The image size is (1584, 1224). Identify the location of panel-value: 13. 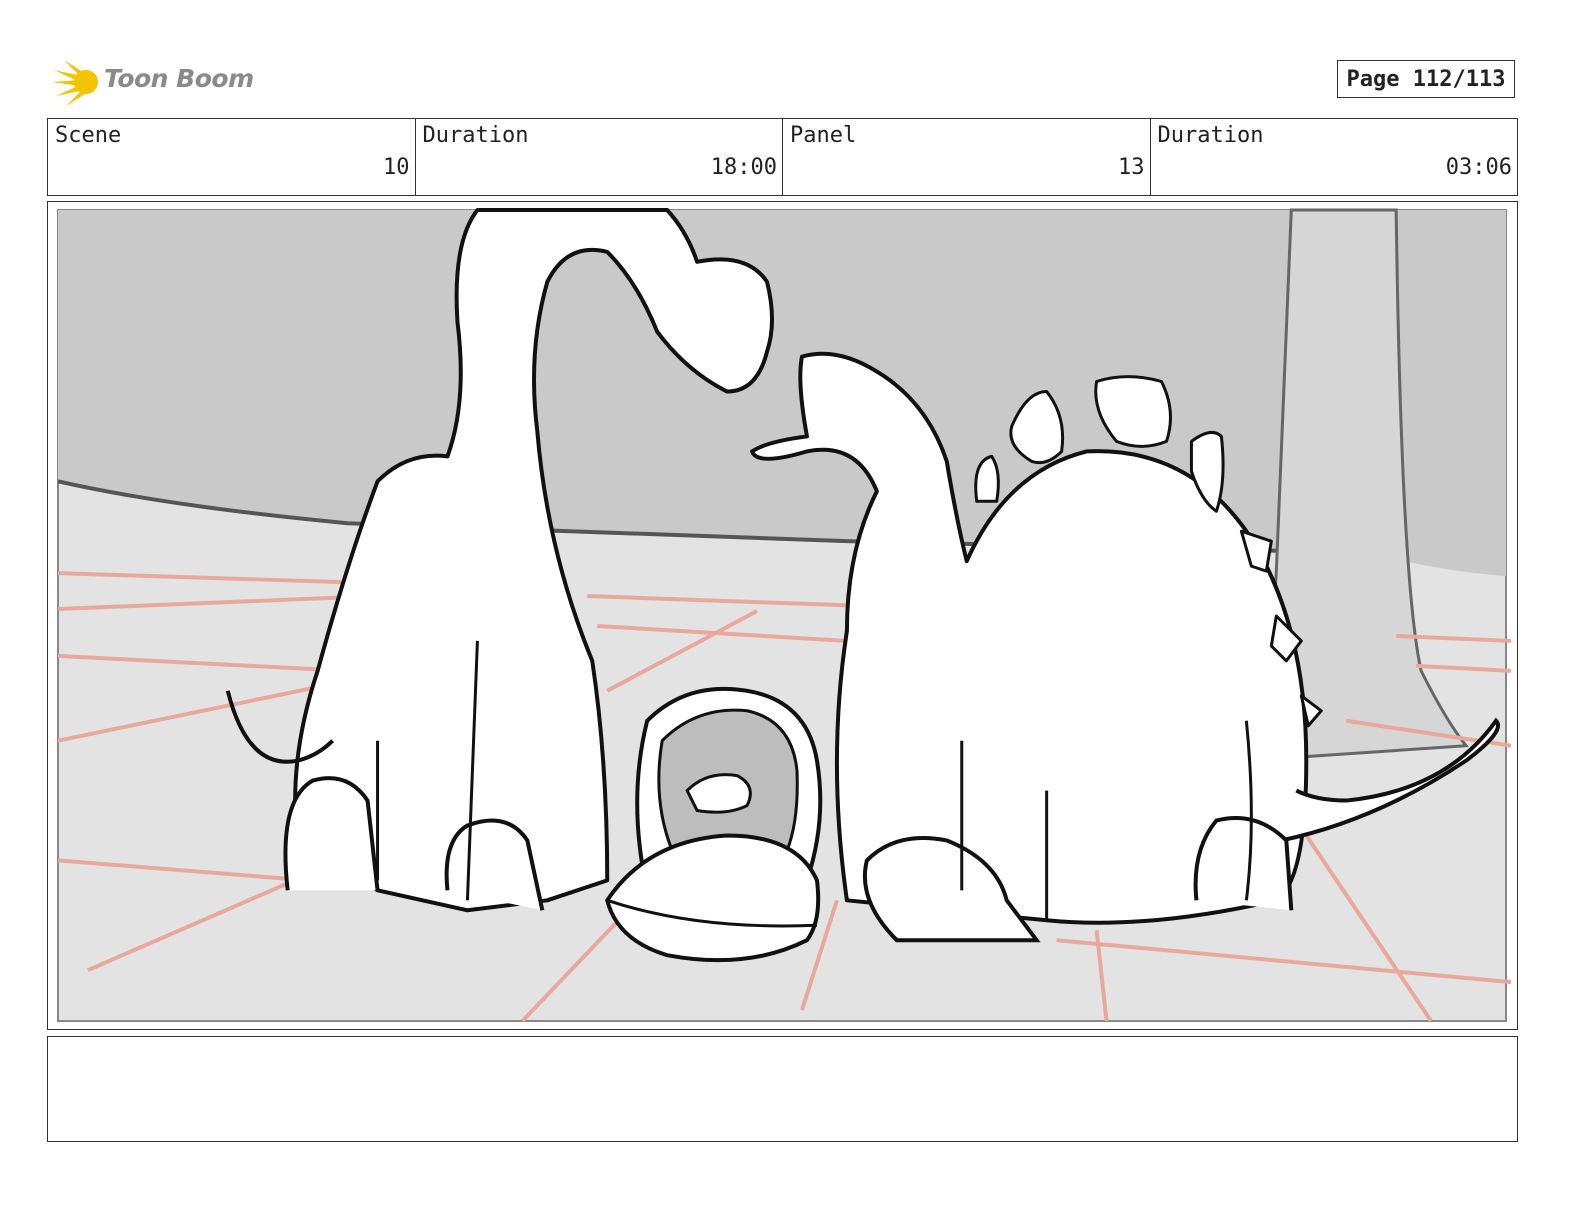
(1131, 167).